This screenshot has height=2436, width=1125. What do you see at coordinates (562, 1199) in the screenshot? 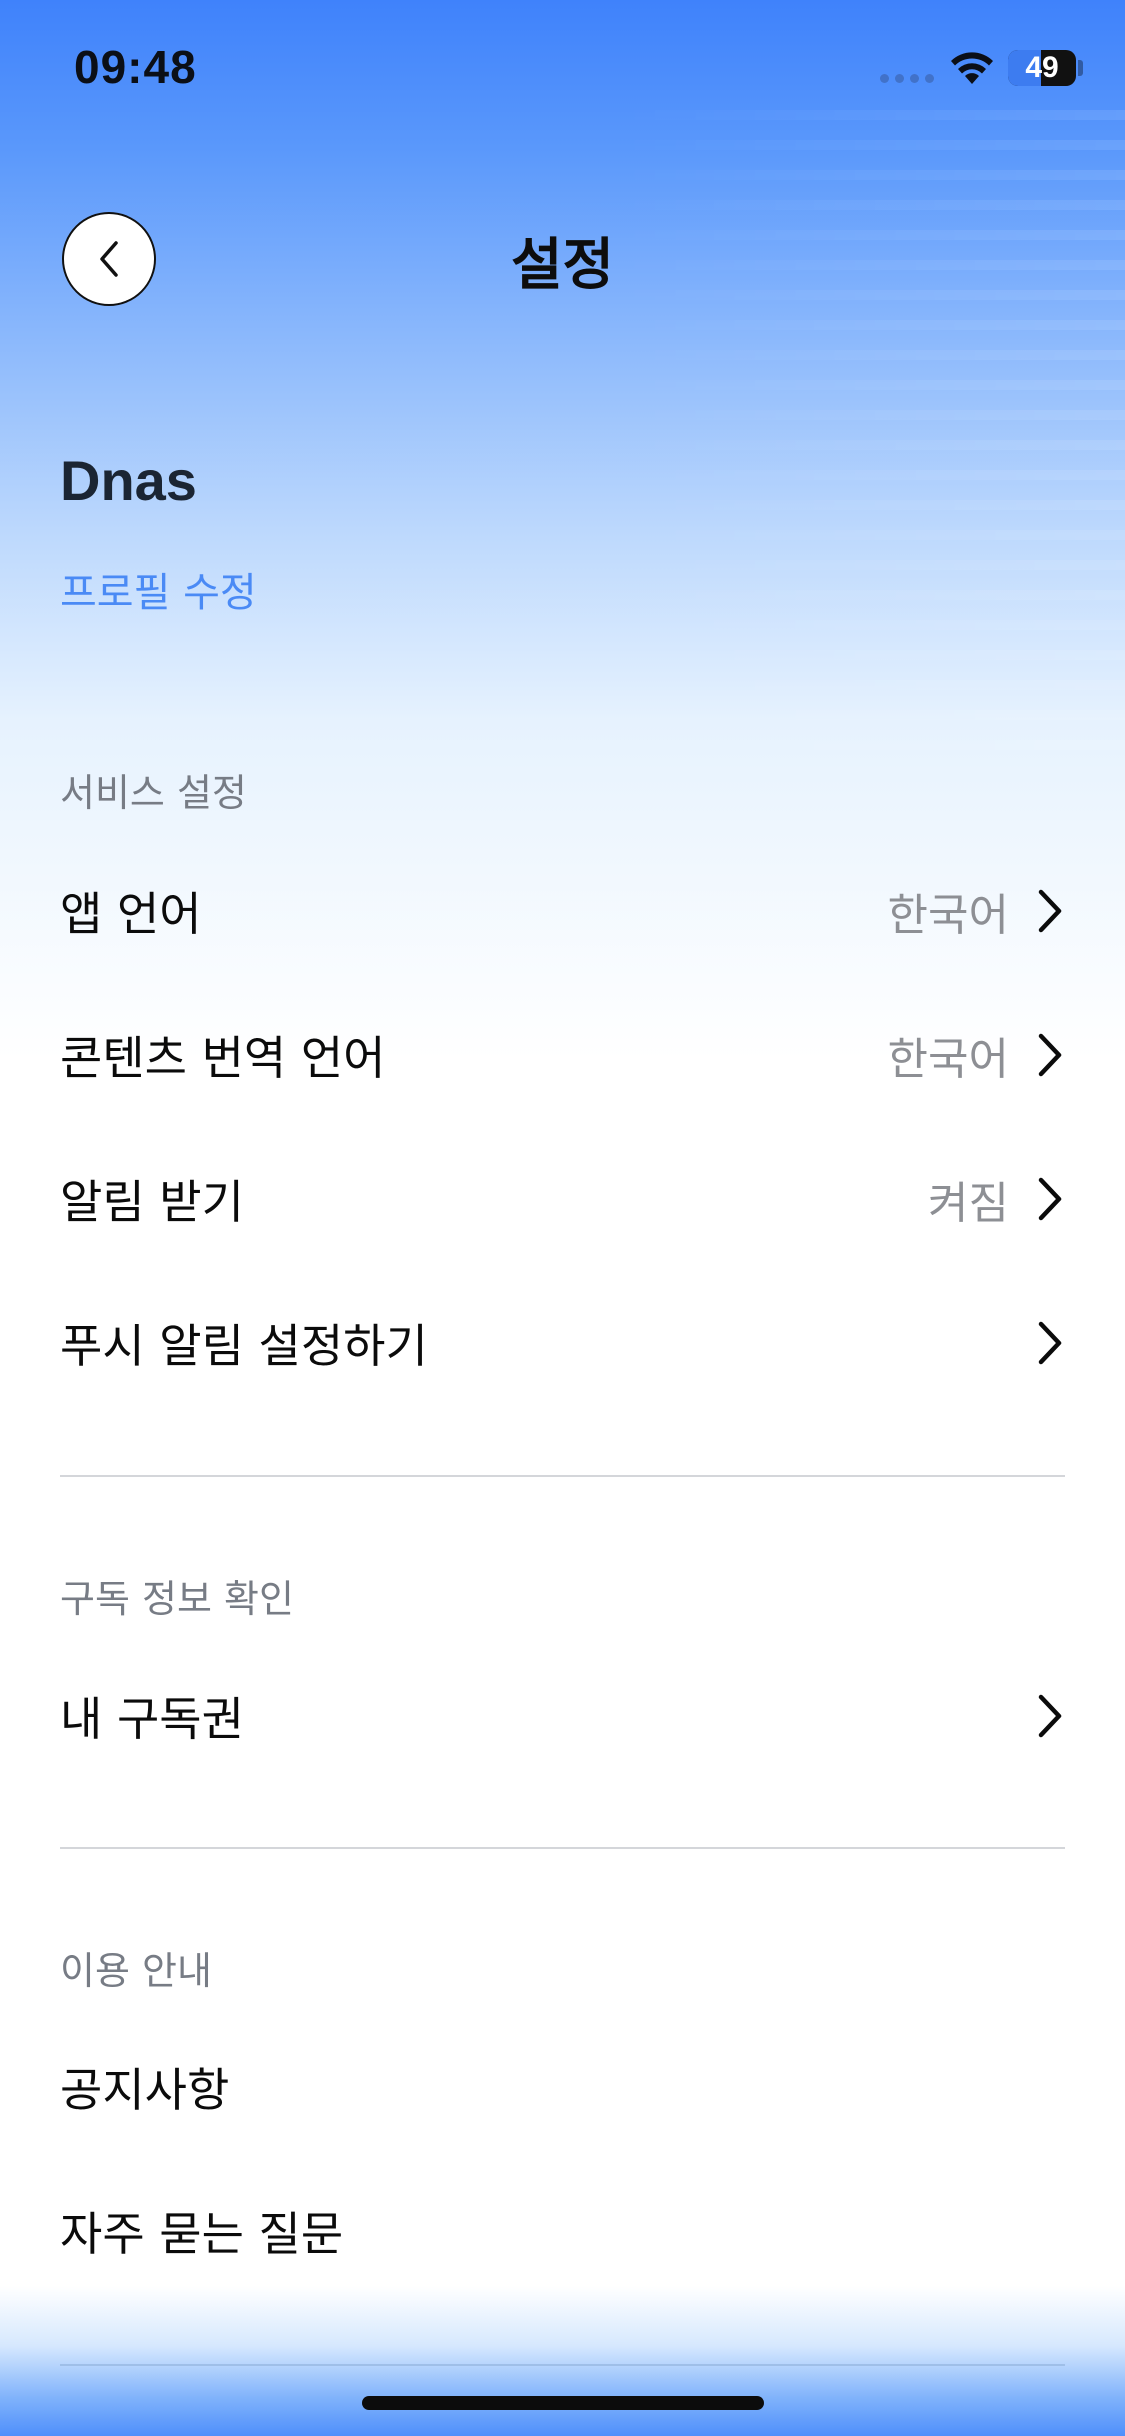
I see `settings-row-notifications: 알림 받기 켜짐` at bounding box center [562, 1199].